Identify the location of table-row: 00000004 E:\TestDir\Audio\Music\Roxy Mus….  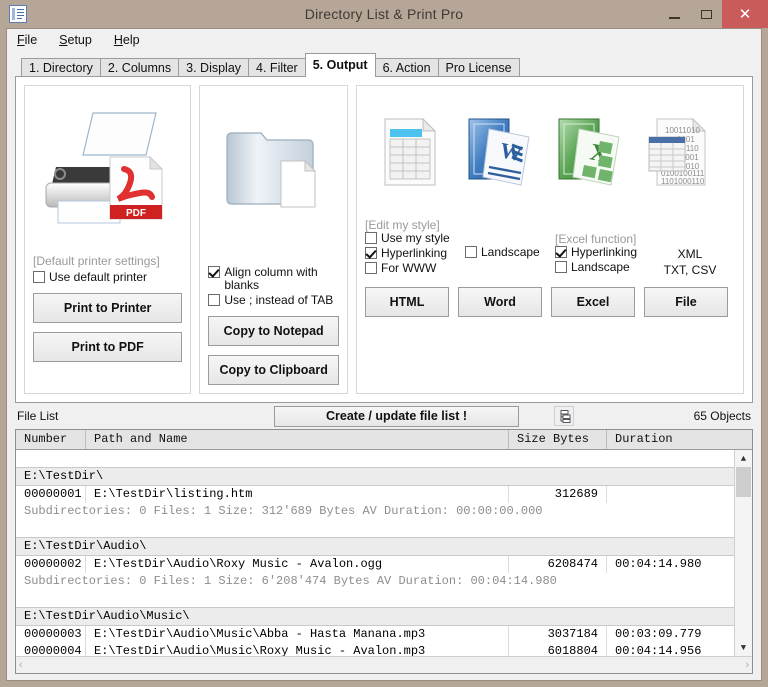
(384, 649).